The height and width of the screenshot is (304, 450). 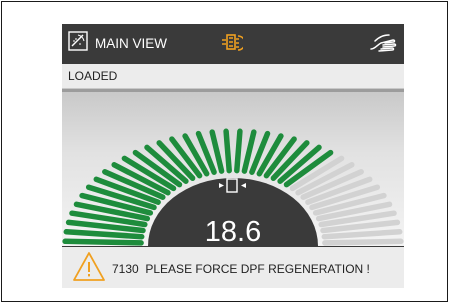 I want to click on gauge-value: 18.6, so click(x=233, y=232).